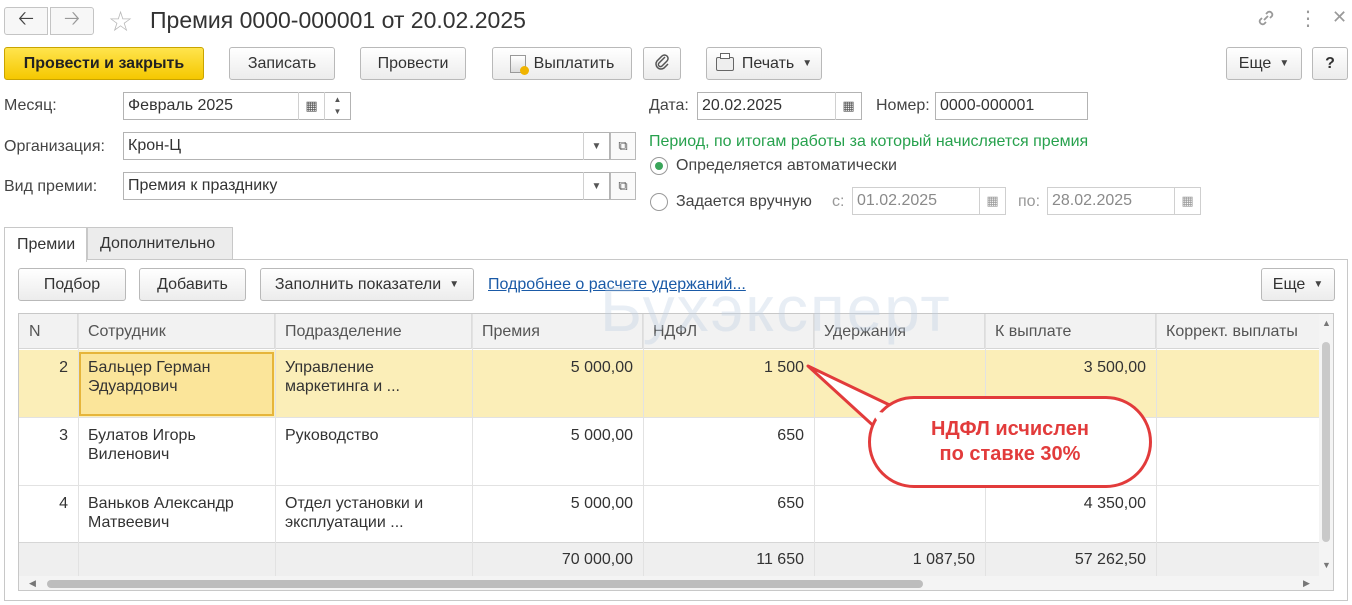  Describe the element at coordinates (623, 186) in the screenshot. I see `open-bonus-type-button: ⧉` at that location.